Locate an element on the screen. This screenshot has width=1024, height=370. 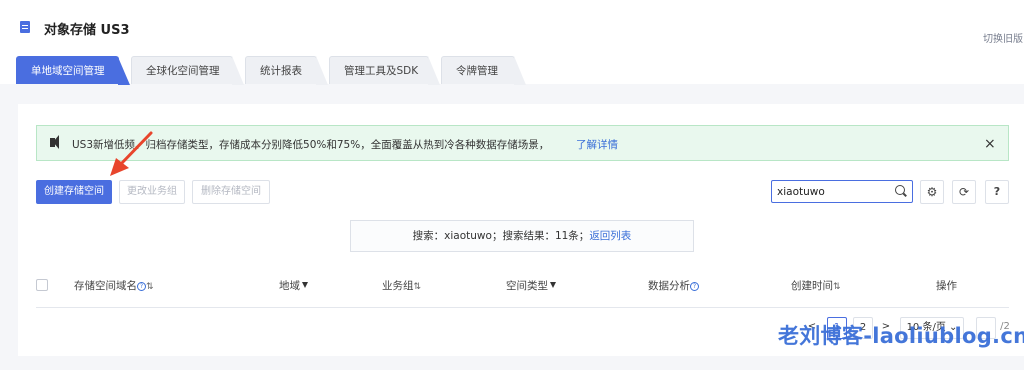
tab-single-region: 单地域空间管理 is located at coordinates (73, 70).